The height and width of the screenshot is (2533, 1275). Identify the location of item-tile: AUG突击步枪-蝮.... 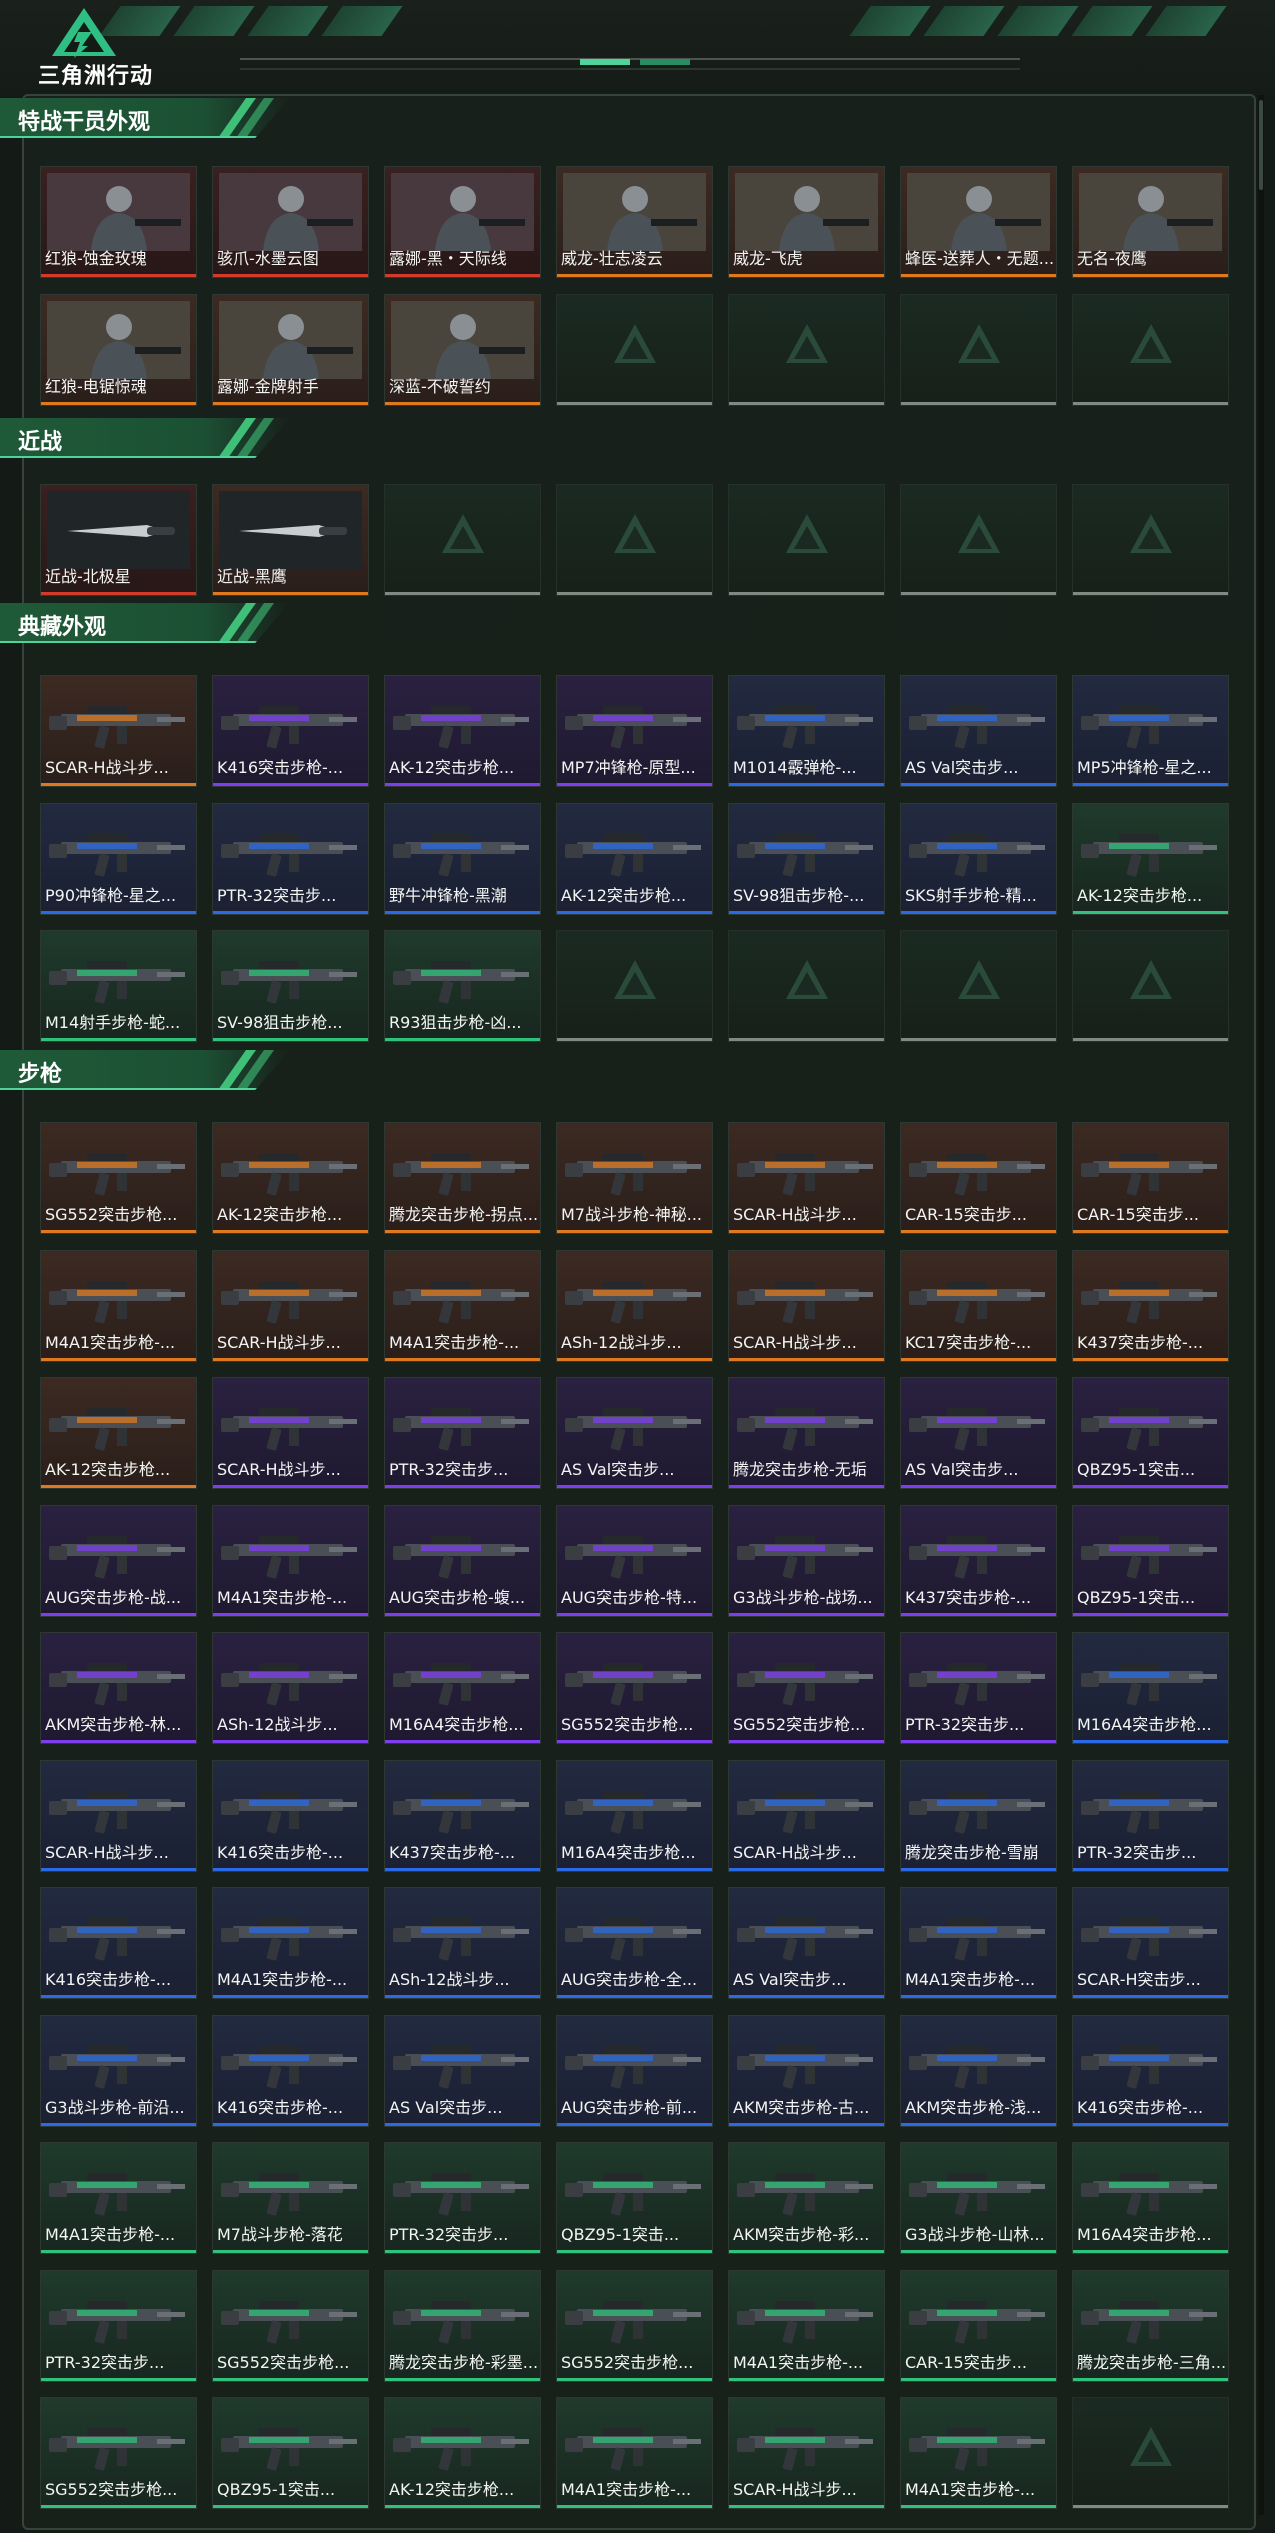
(462, 1561).